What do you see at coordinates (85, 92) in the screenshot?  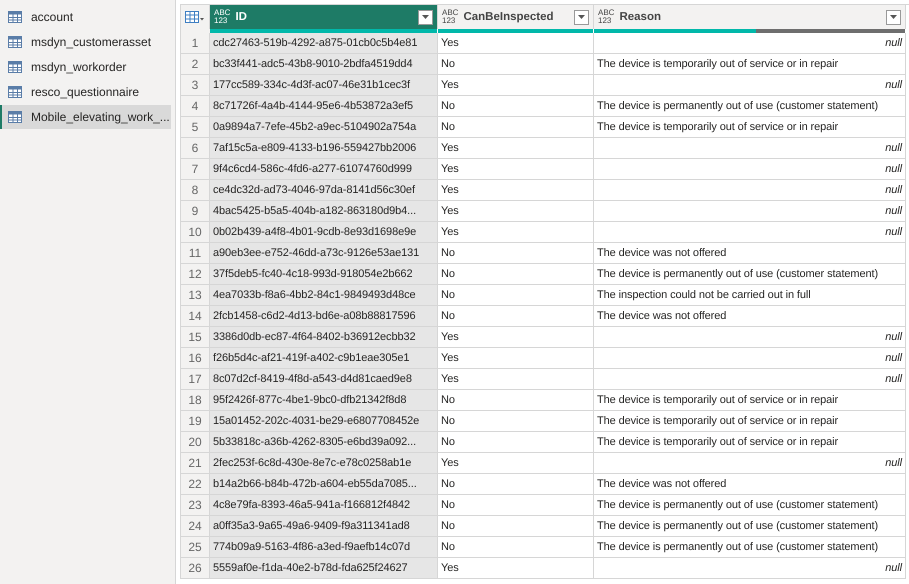 I see `query-item: resco_questionnaire` at bounding box center [85, 92].